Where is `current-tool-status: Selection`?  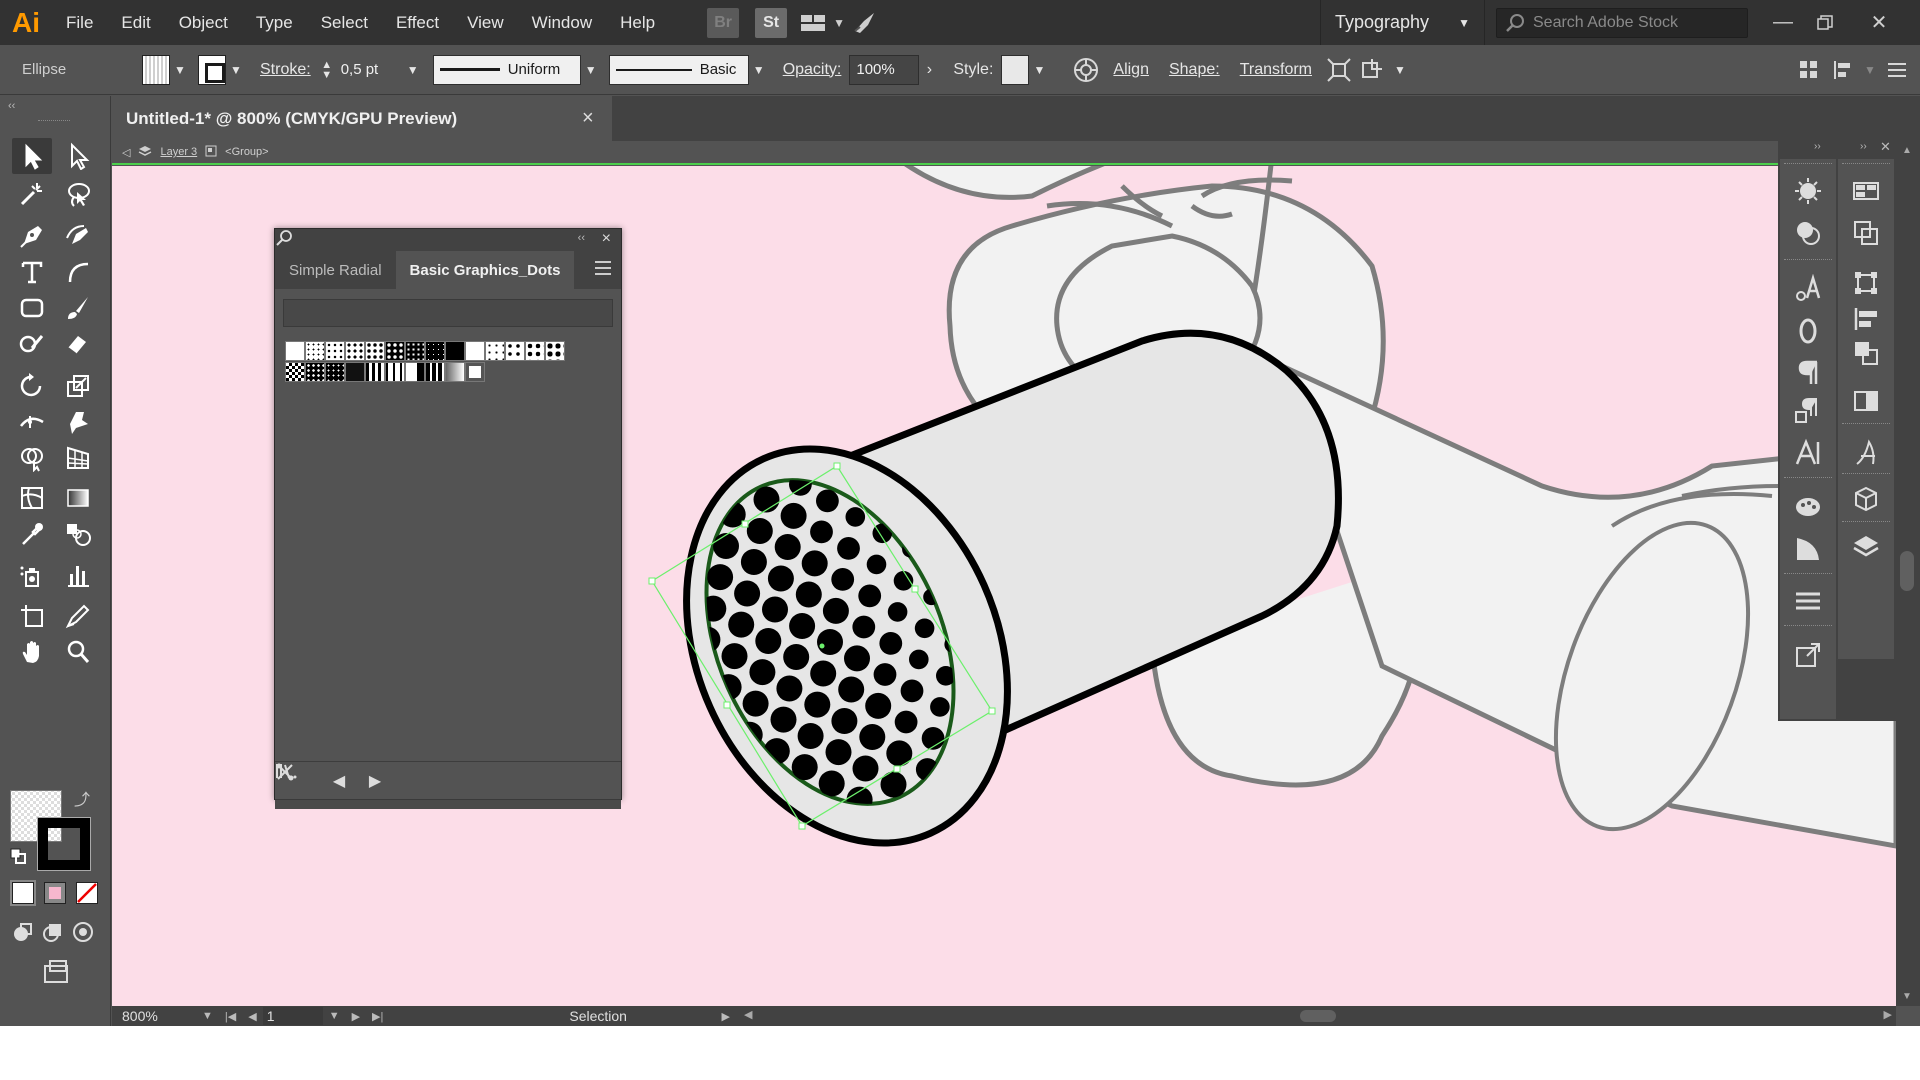 current-tool-status: Selection is located at coordinates (598, 1016).